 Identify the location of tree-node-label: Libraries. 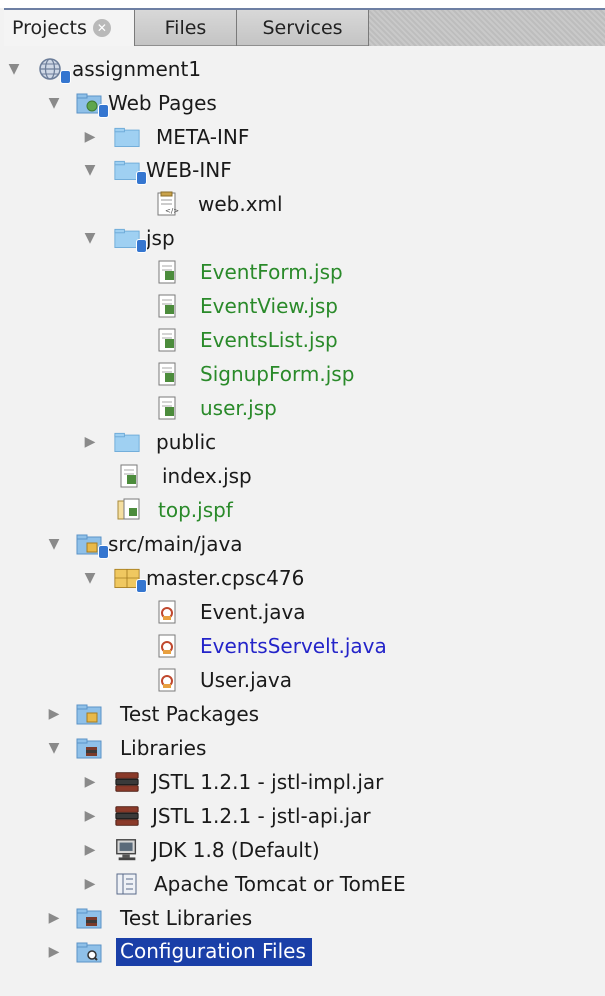
(163, 748).